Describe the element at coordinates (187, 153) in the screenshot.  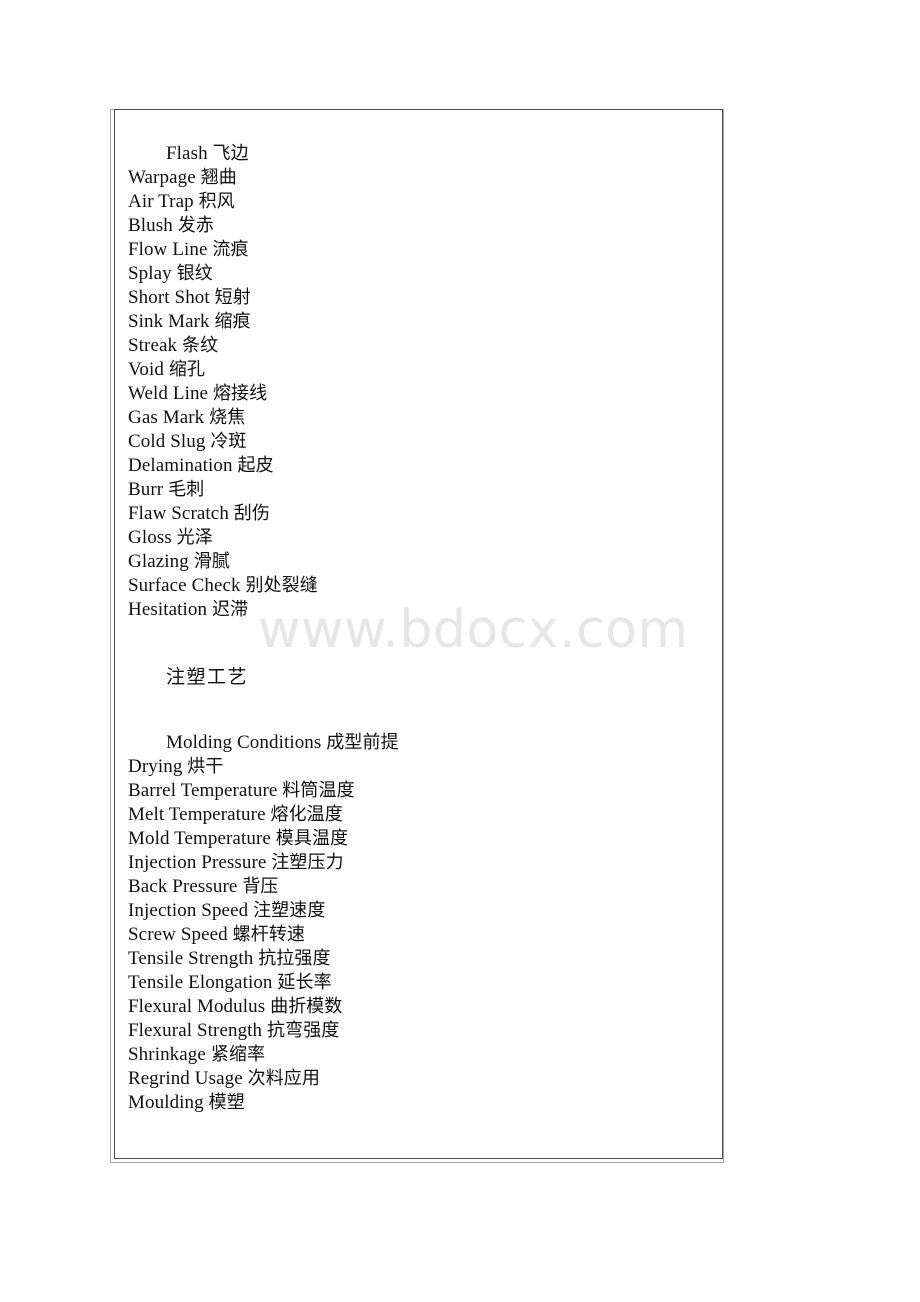
I see `glossary-term-en: Flash` at that location.